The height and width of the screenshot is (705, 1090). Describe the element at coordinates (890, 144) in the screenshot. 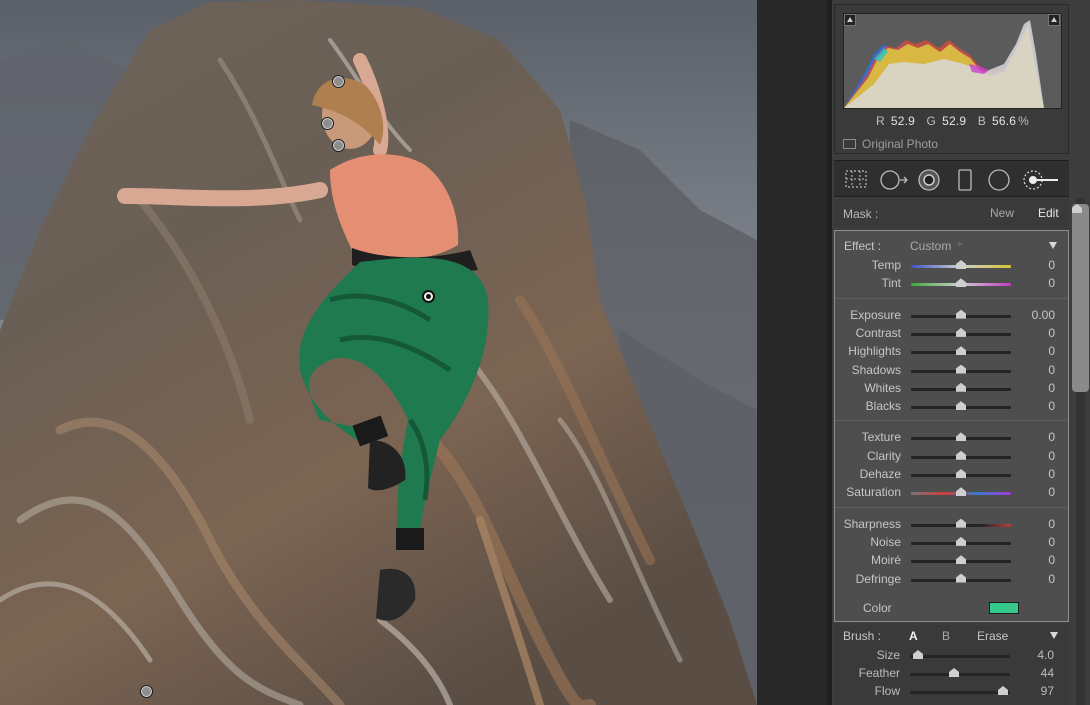

I see `original-photo-toggle: Original Photo` at that location.